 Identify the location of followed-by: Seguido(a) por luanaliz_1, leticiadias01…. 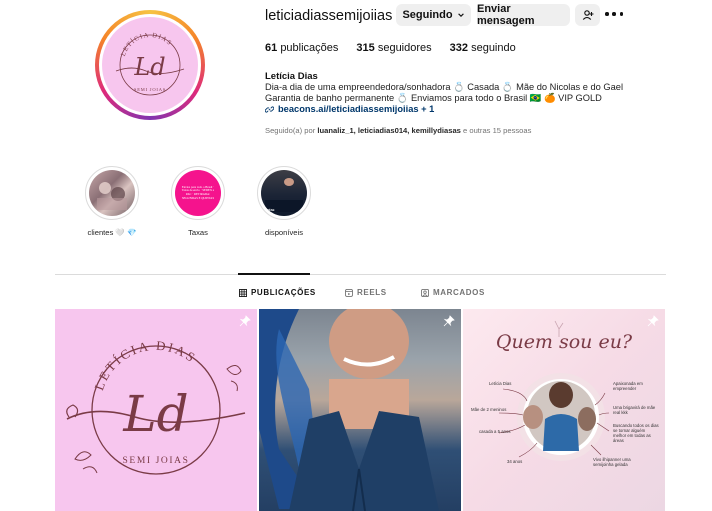
(398, 130).